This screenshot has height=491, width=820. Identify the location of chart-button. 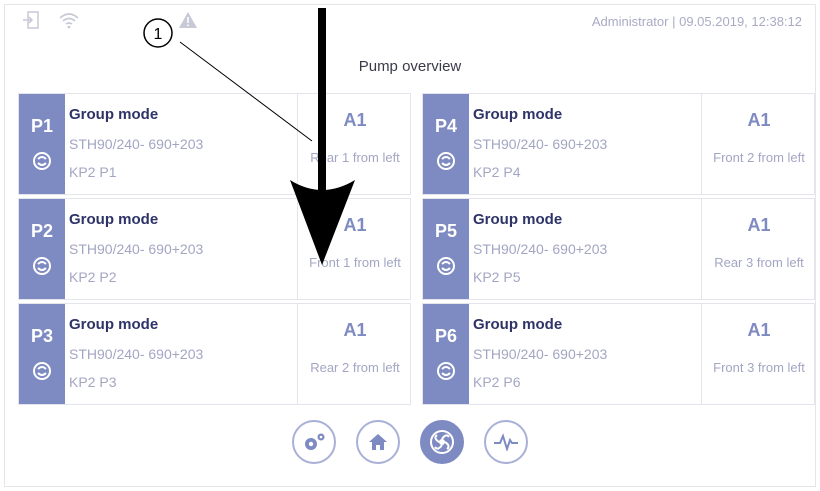
(506, 442).